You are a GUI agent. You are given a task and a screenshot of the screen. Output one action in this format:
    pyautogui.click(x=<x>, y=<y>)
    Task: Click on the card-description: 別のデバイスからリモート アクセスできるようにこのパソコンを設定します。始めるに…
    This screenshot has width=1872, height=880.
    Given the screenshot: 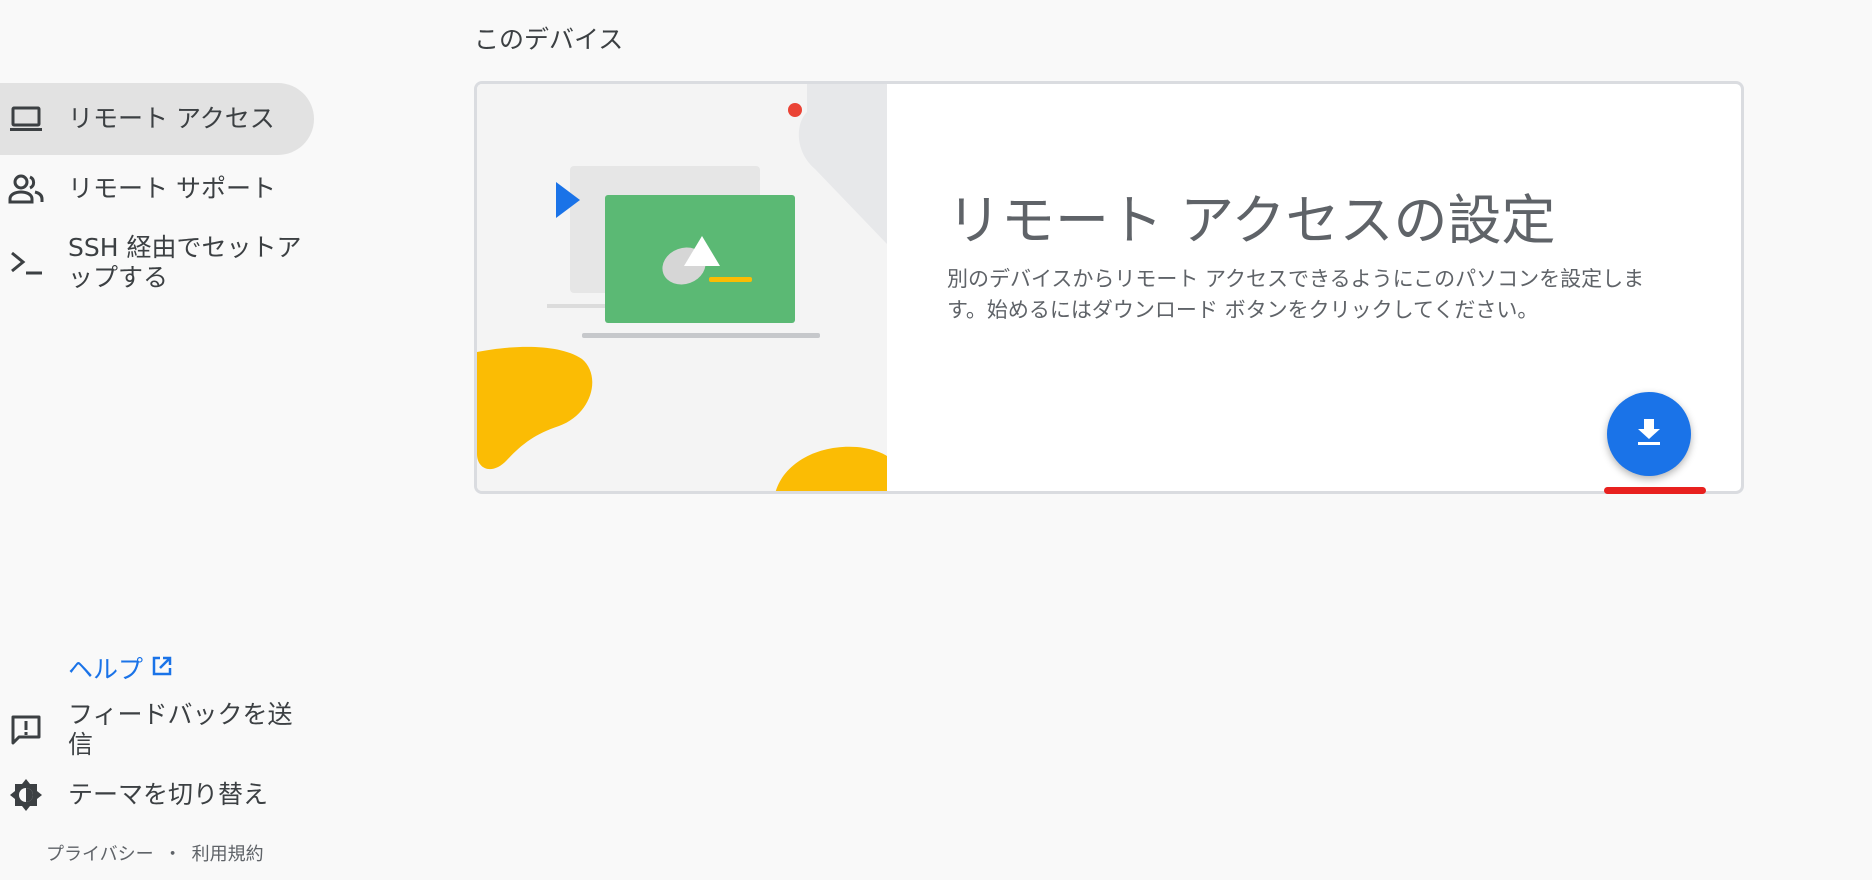 What is the action you would take?
    pyautogui.click(x=1296, y=294)
    